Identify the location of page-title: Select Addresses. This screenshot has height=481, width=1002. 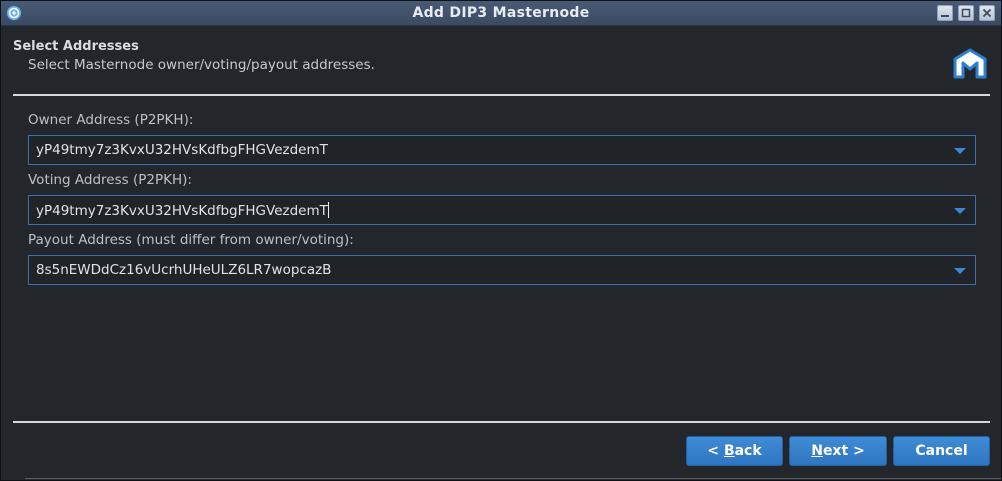
(76, 46).